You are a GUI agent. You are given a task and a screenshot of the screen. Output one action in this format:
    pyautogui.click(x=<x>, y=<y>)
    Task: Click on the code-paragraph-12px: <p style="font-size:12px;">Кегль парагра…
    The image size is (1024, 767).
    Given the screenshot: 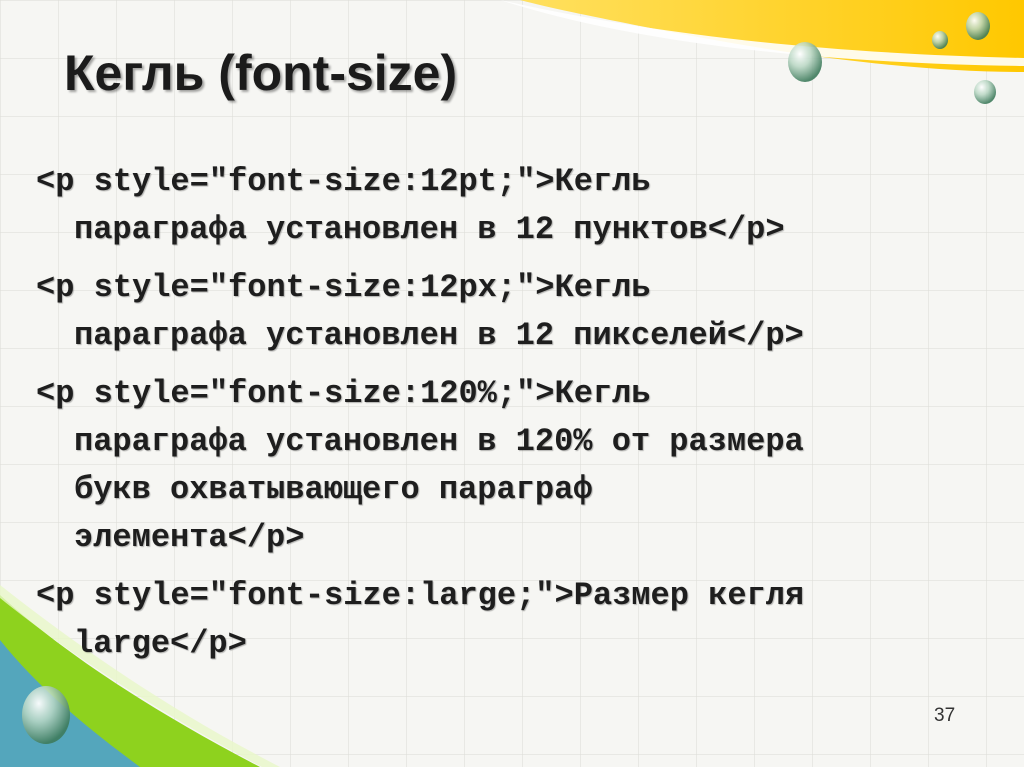 What is the action you would take?
    pyautogui.click(x=521, y=312)
    